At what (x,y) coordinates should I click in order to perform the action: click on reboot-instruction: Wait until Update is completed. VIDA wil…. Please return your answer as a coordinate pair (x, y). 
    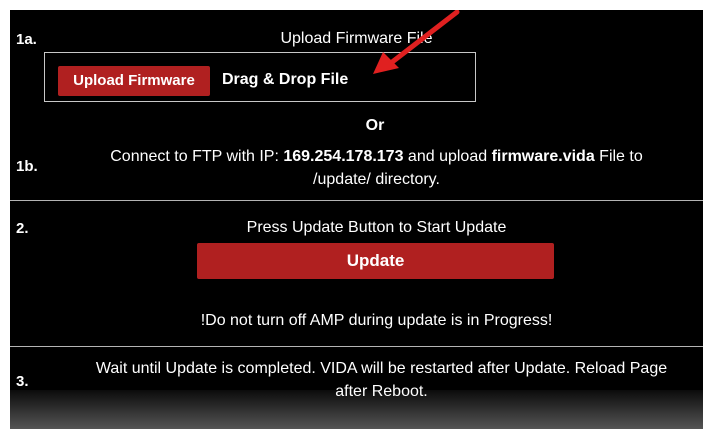
    Looking at the image, I should click on (356, 380).